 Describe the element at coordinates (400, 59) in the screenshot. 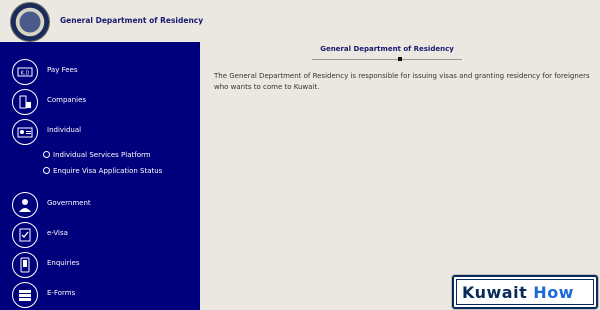

I see `divider-marker` at that location.